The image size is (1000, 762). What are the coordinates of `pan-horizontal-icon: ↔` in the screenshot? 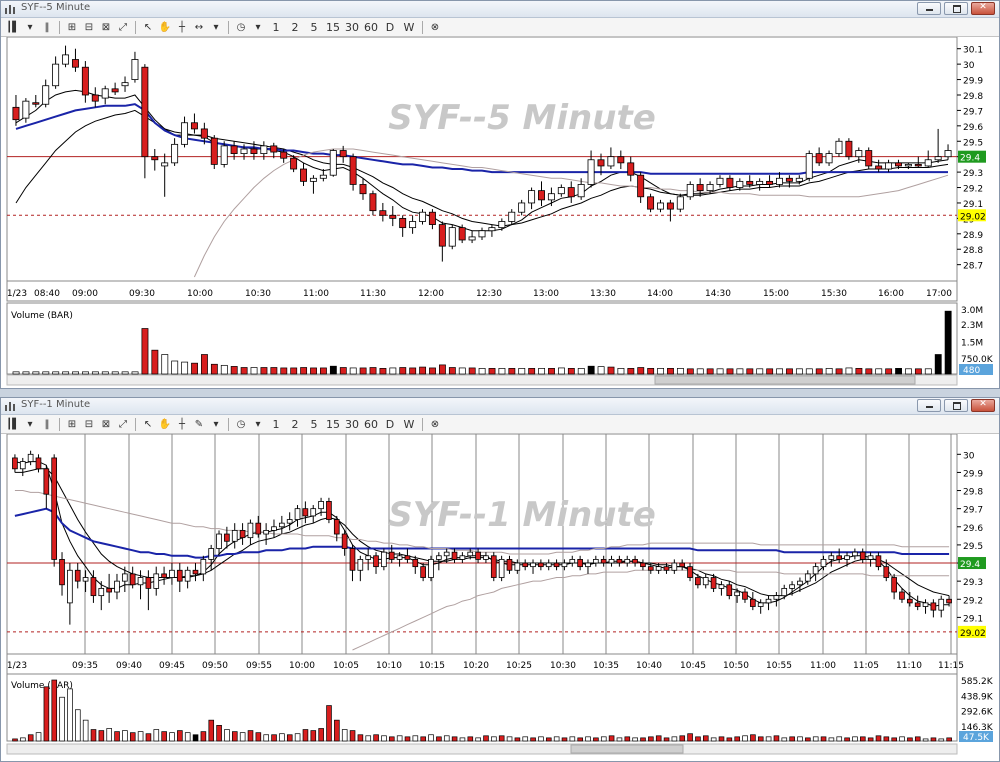 It's located at (199, 27).